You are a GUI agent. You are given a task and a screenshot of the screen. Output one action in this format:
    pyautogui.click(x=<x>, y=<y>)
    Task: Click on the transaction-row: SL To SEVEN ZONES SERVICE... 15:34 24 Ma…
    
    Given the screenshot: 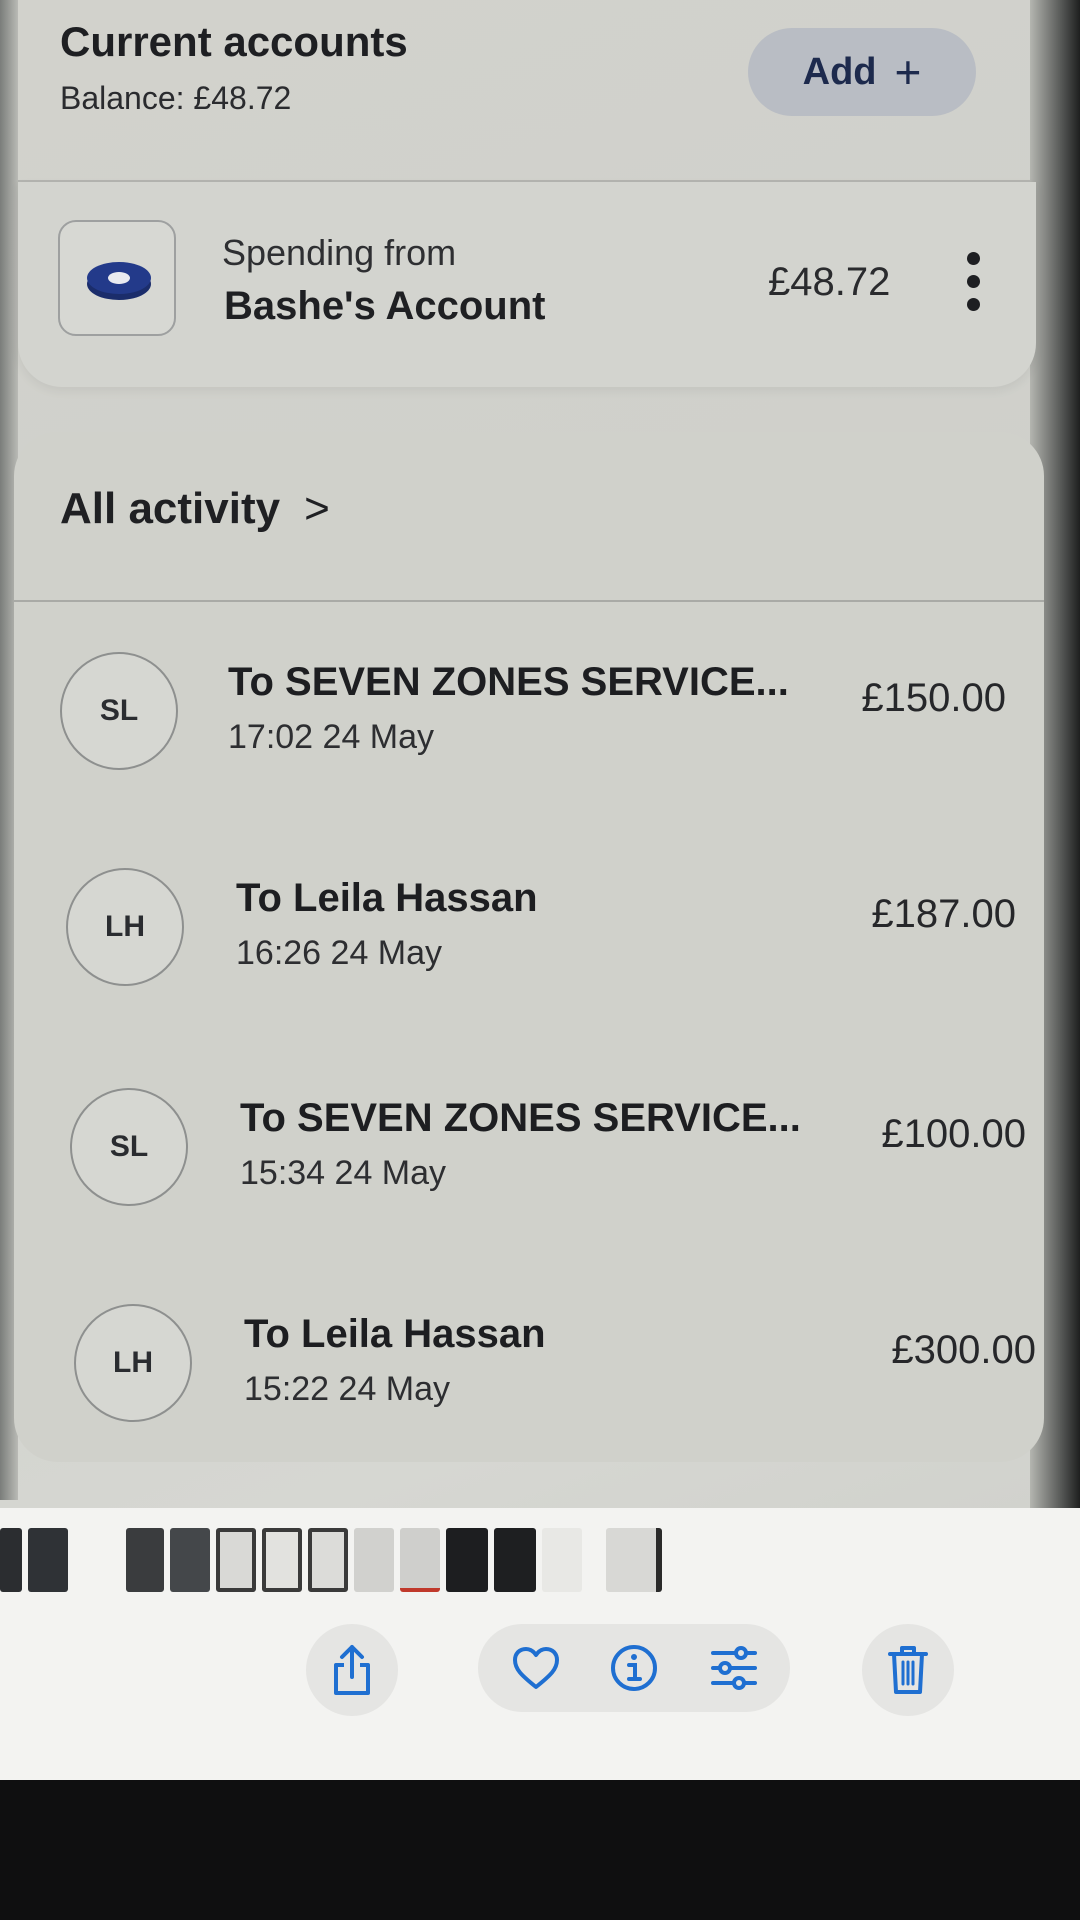 What is the action you would take?
    pyautogui.click(x=529, y=1188)
    